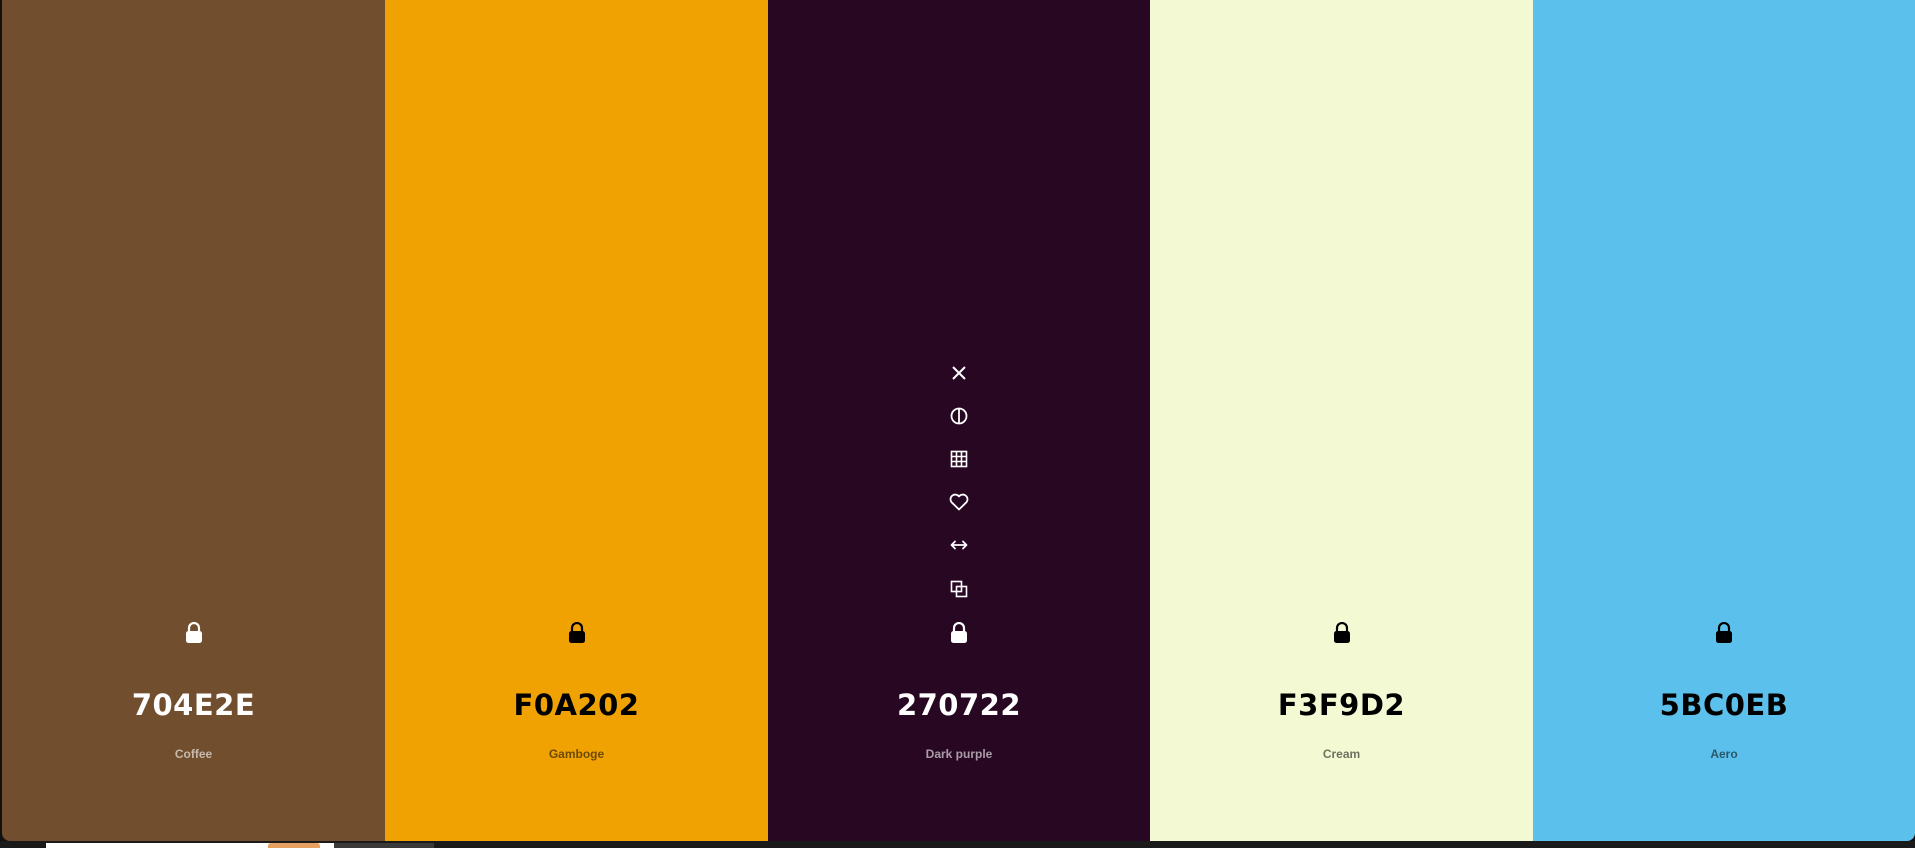  What do you see at coordinates (959, 754) in the screenshot?
I see `swatch-color-name: Dark purple` at bounding box center [959, 754].